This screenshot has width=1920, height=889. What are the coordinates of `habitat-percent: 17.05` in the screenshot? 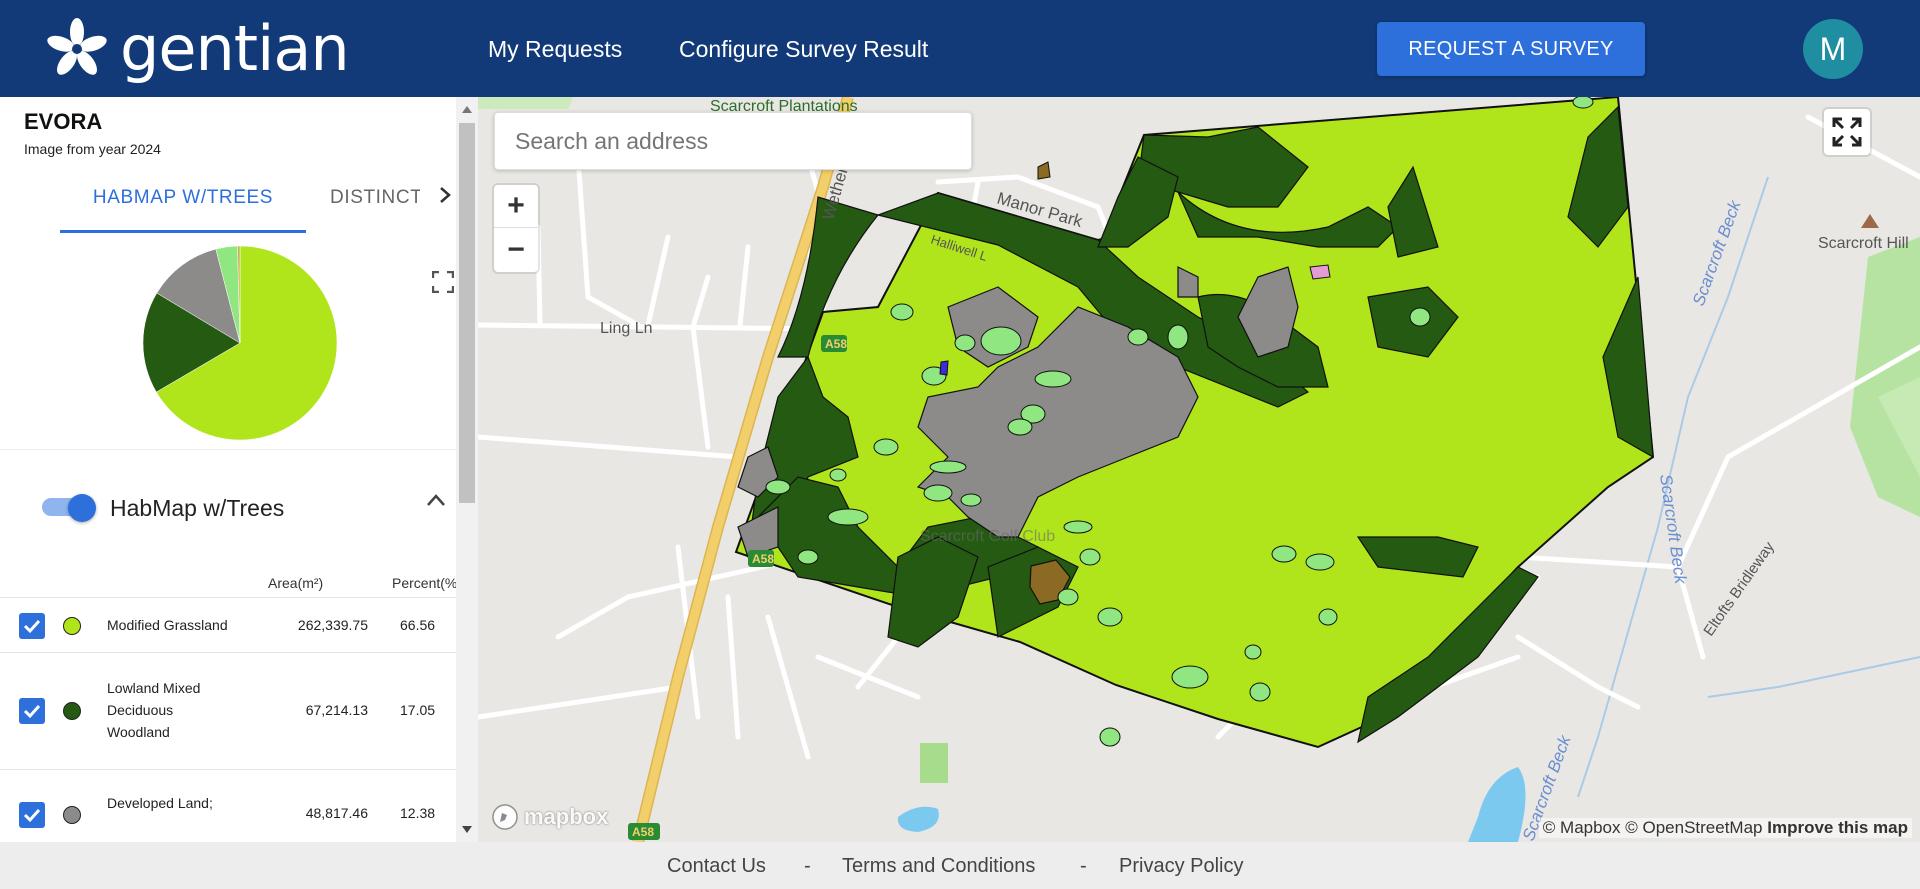 It's located at (418, 710).